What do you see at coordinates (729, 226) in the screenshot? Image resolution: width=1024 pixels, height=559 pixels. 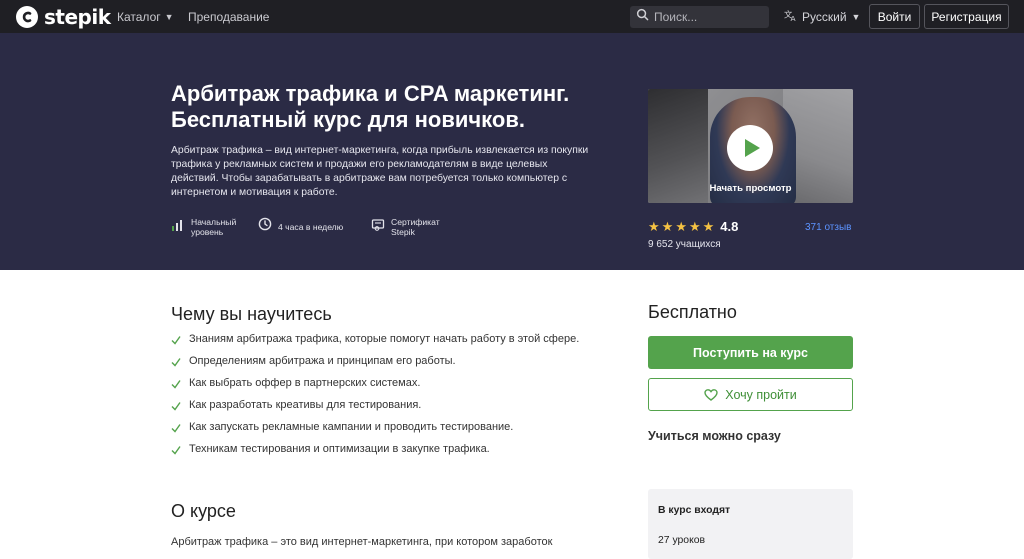 I see `rating-value: 4.8` at bounding box center [729, 226].